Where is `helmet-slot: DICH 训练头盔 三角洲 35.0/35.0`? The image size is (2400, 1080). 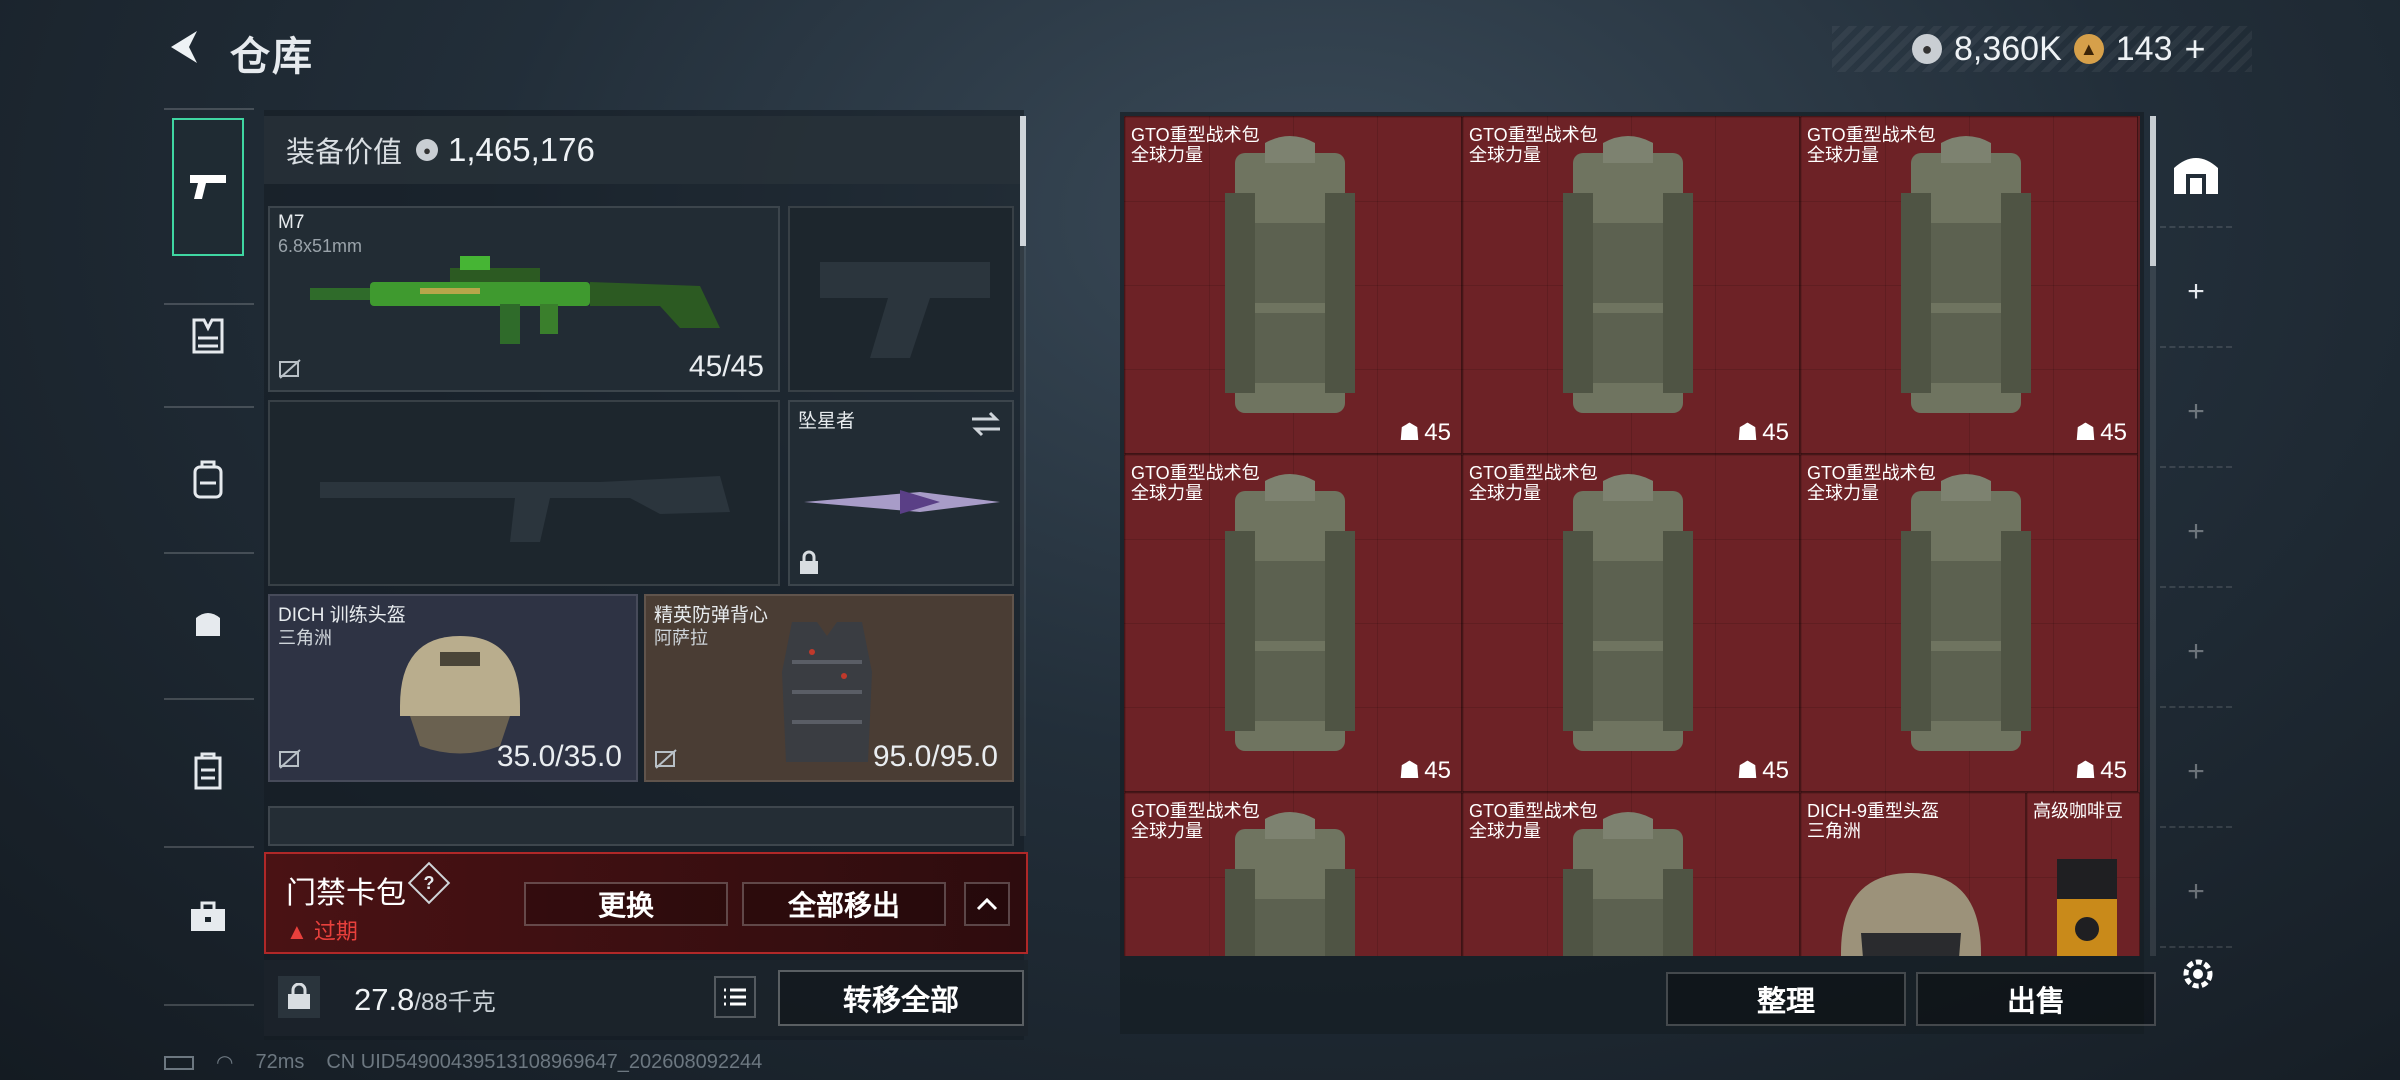 helmet-slot: DICH 训练头盔 三角洲 35.0/35.0 is located at coordinates (453, 688).